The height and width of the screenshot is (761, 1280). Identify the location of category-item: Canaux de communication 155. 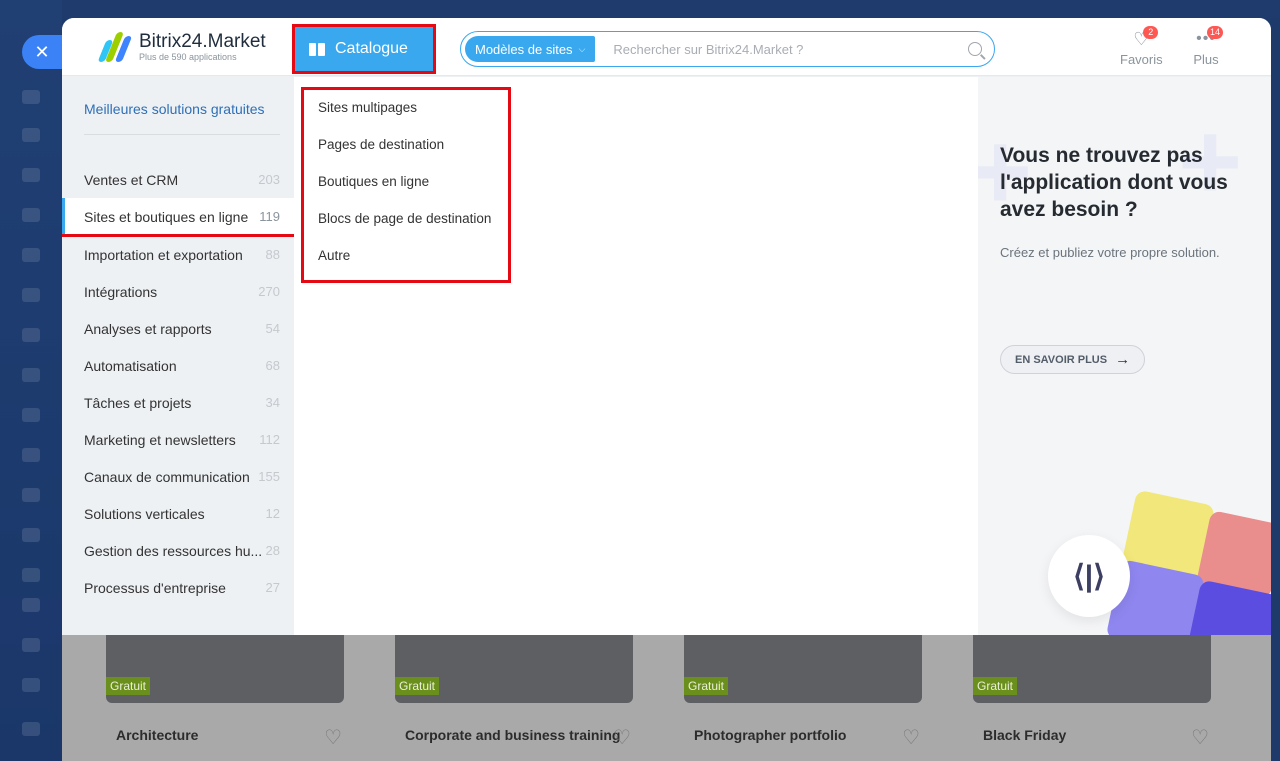
(178, 476).